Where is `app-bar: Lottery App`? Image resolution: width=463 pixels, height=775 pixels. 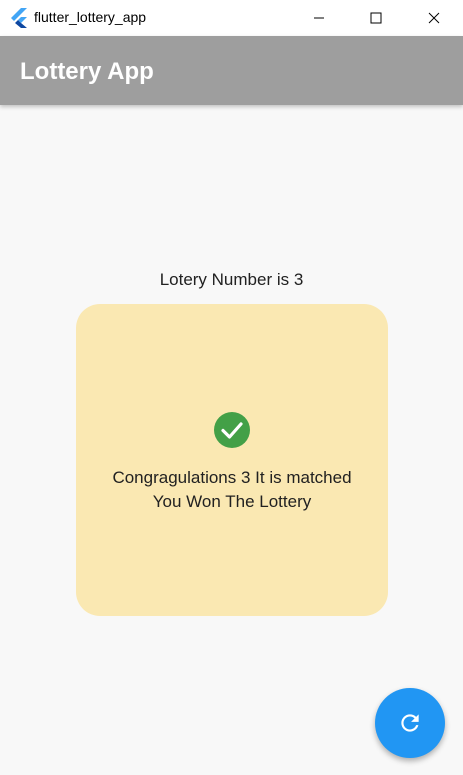
app-bar: Lottery App is located at coordinates (231, 70).